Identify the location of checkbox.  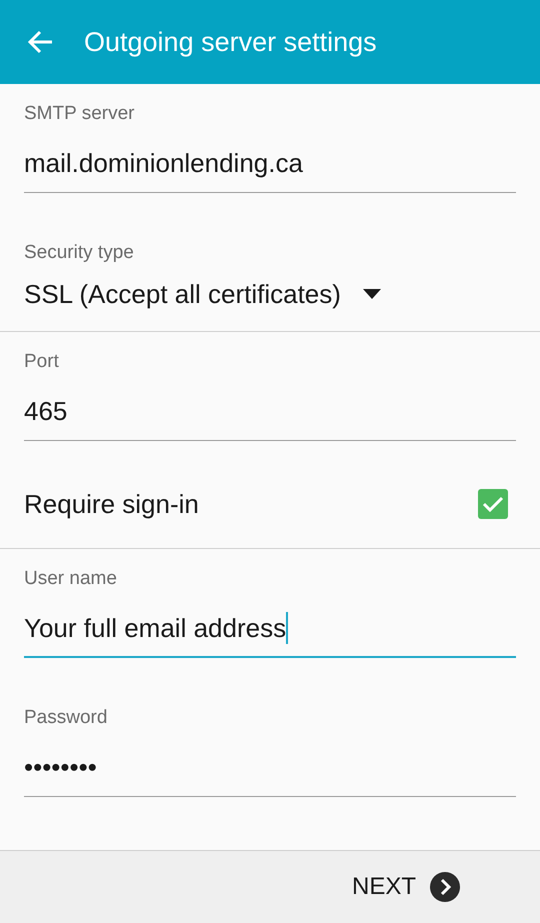
(493, 504).